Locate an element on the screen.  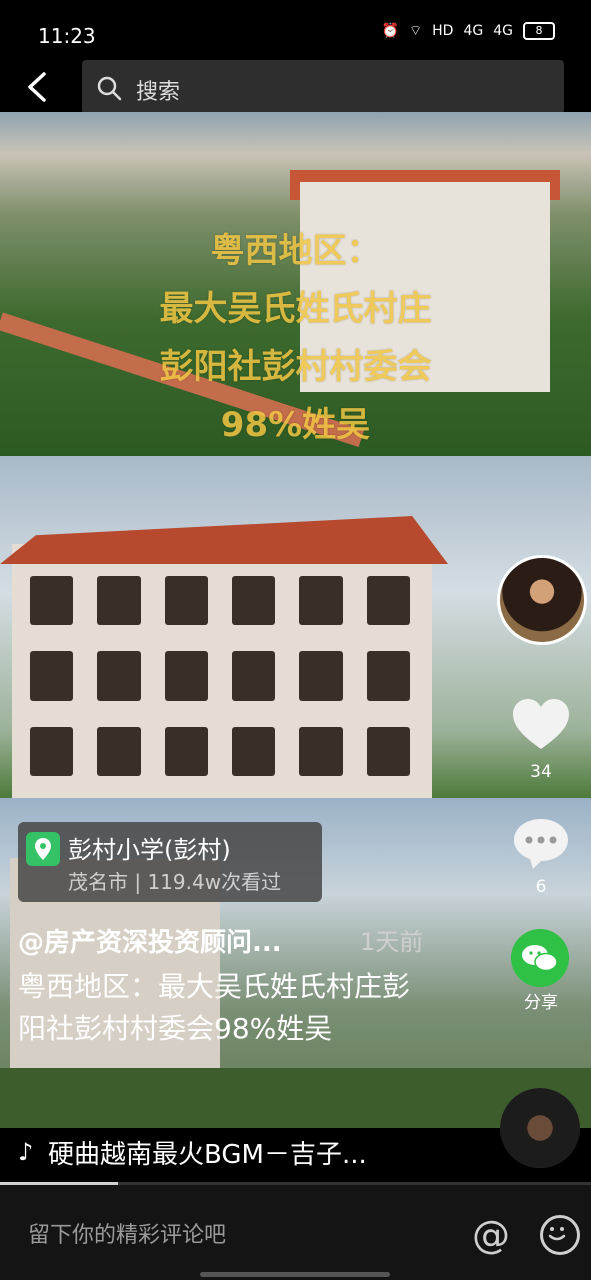
share-label: 分享 is located at coordinates (541, 1003).